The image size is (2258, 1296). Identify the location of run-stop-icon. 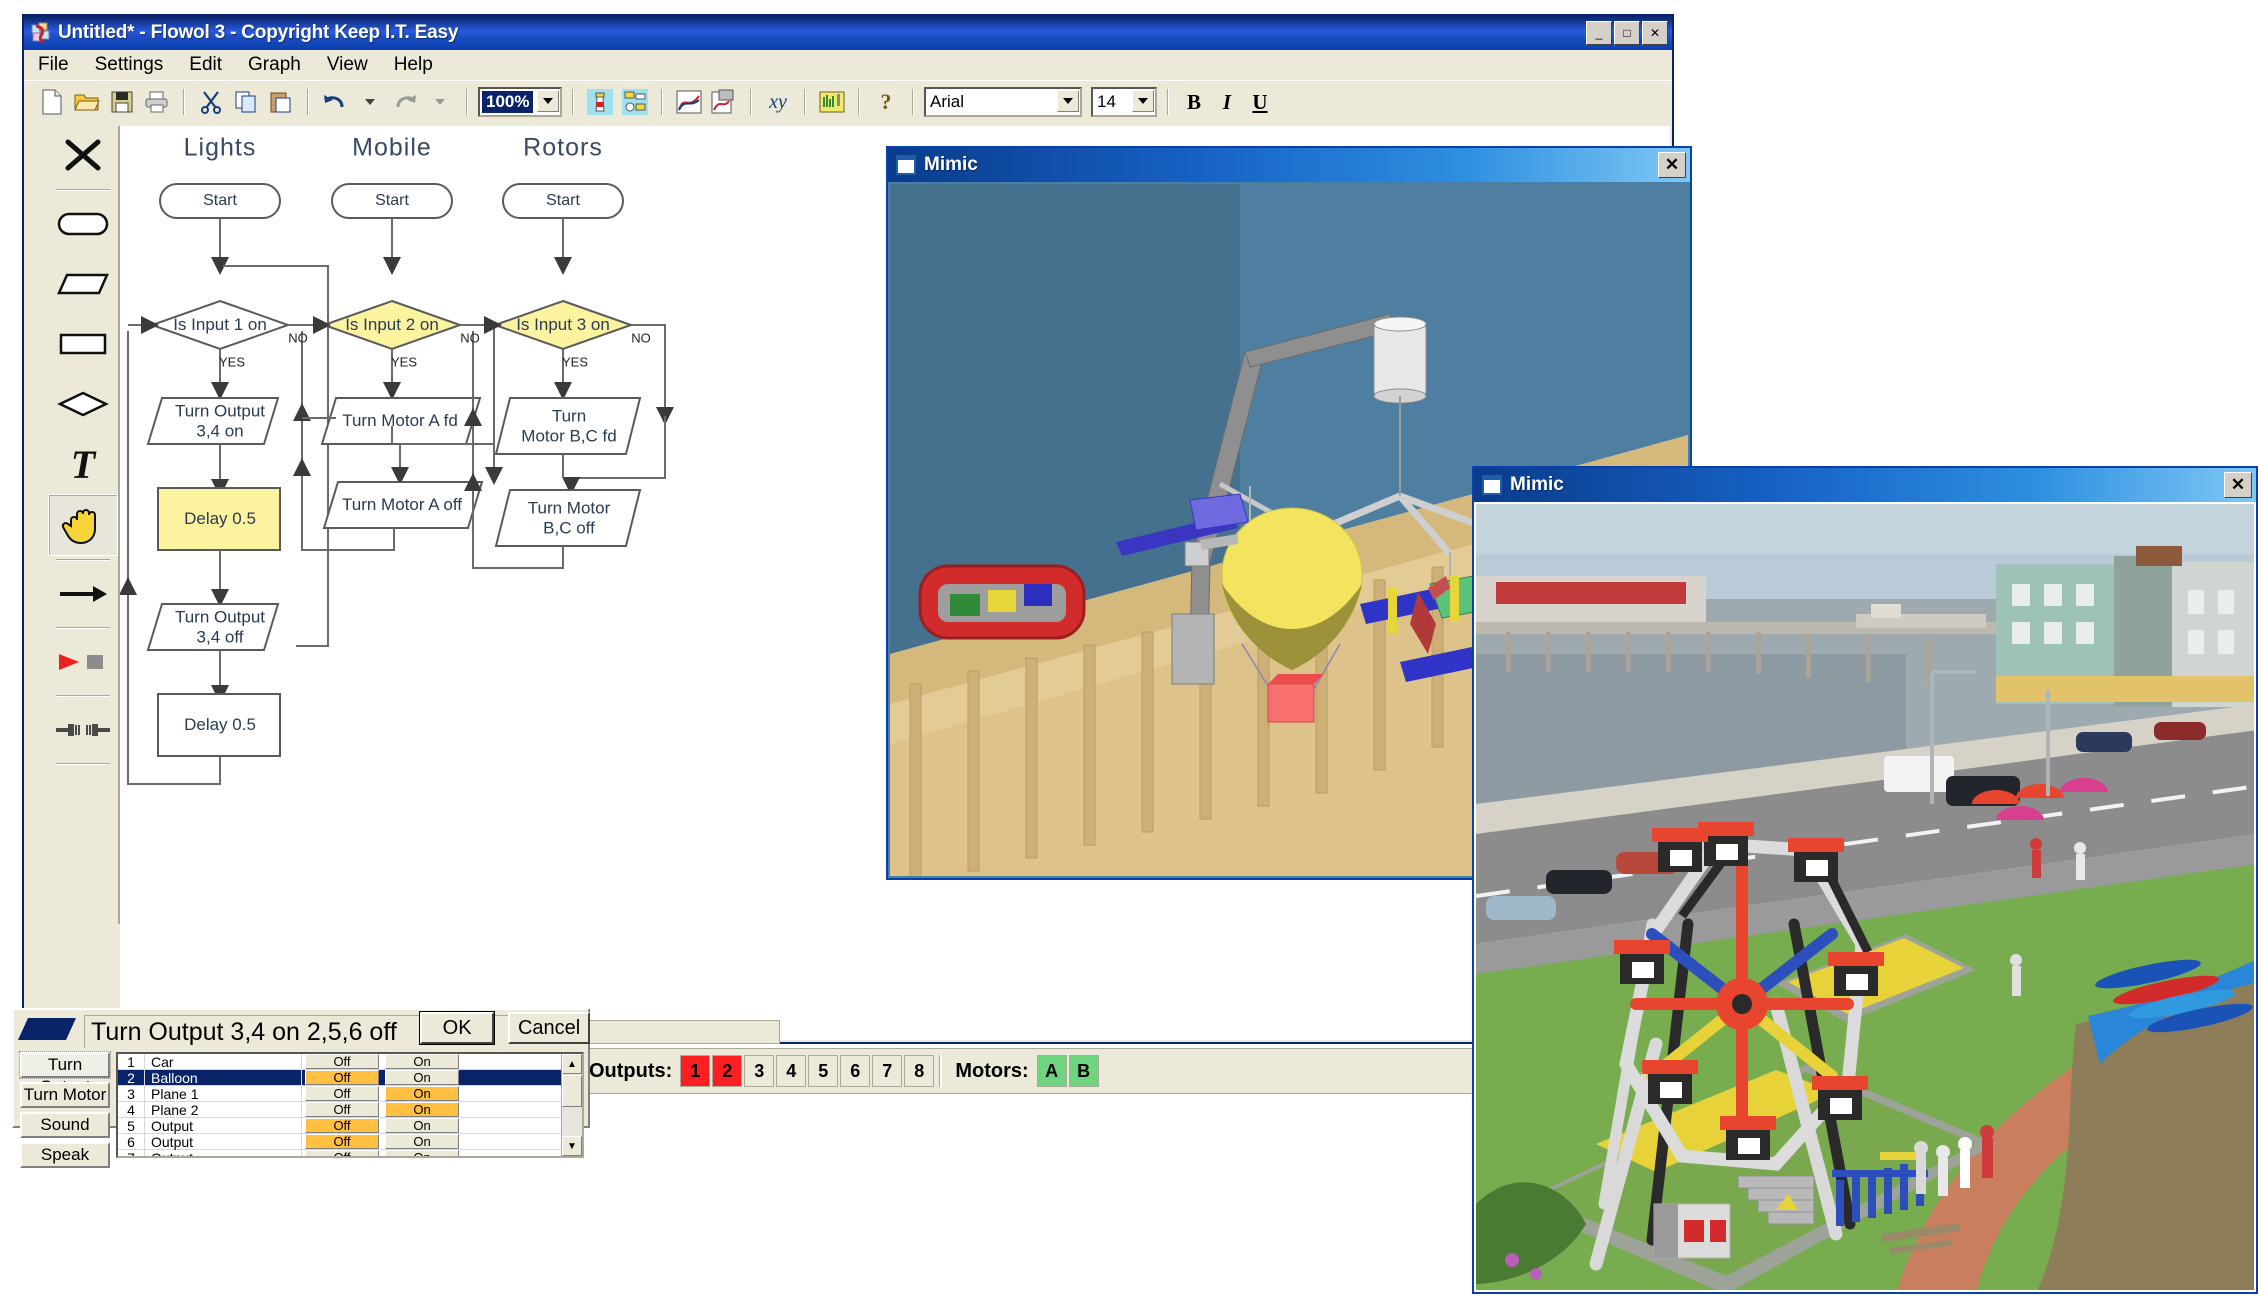
(83, 662).